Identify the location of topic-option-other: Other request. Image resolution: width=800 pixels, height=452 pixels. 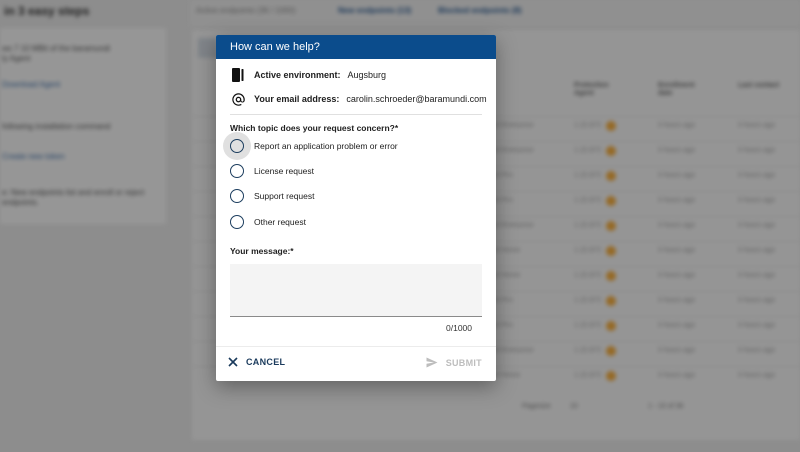
(267, 222).